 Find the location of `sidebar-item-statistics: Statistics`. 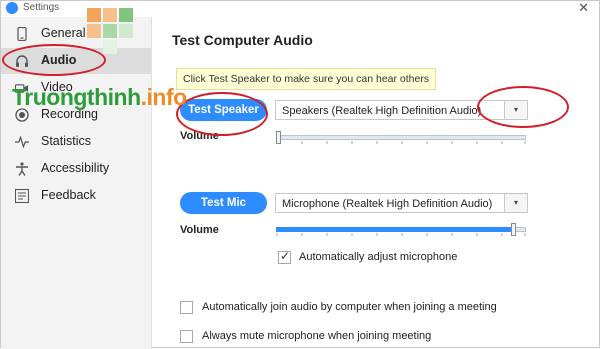

sidebar-item-statistics: Statistics is located at coordinates (76, 142).